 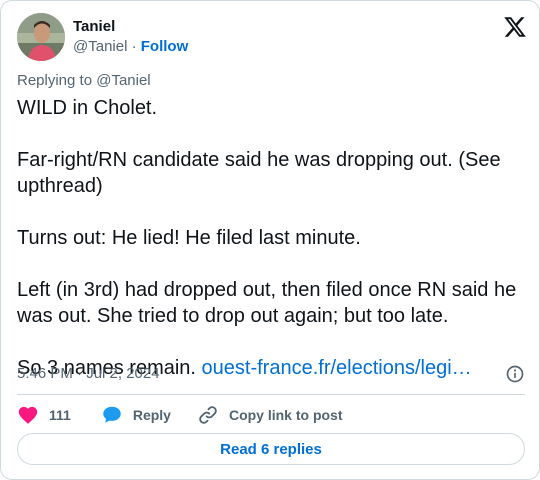 What do you see at coordinates (88, 373) in the screenshot?
I see `timestamp: 5:46 PM · Jul 2, 2024` at bounding box center [88, 373].